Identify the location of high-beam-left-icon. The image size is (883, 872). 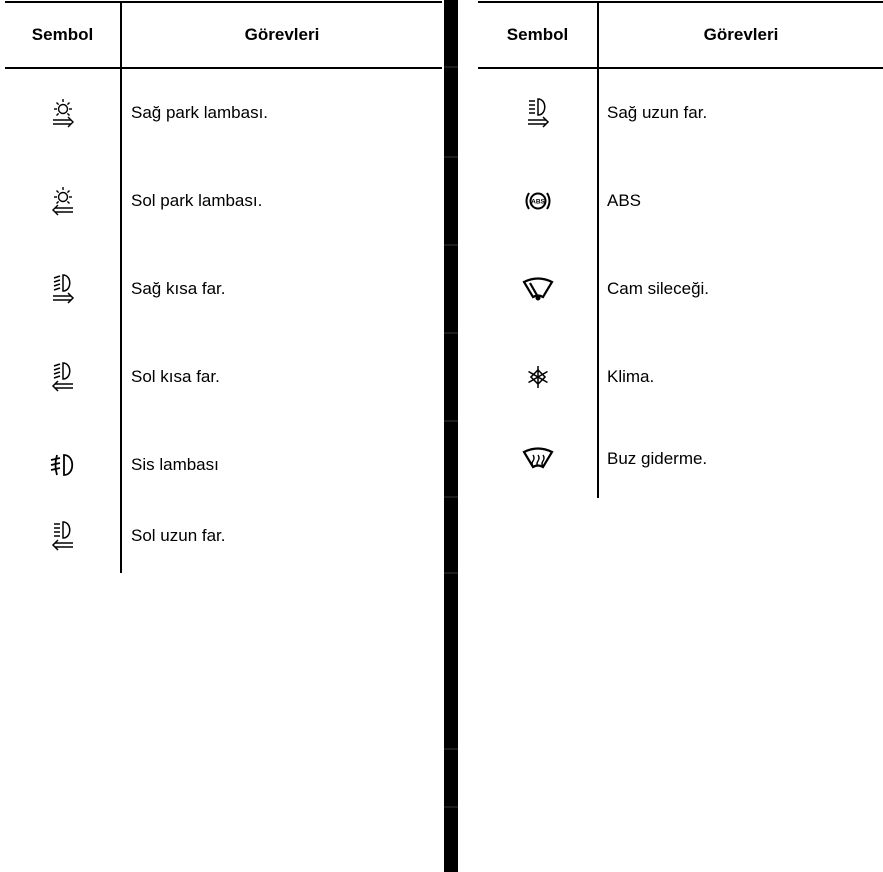
(62, 536).